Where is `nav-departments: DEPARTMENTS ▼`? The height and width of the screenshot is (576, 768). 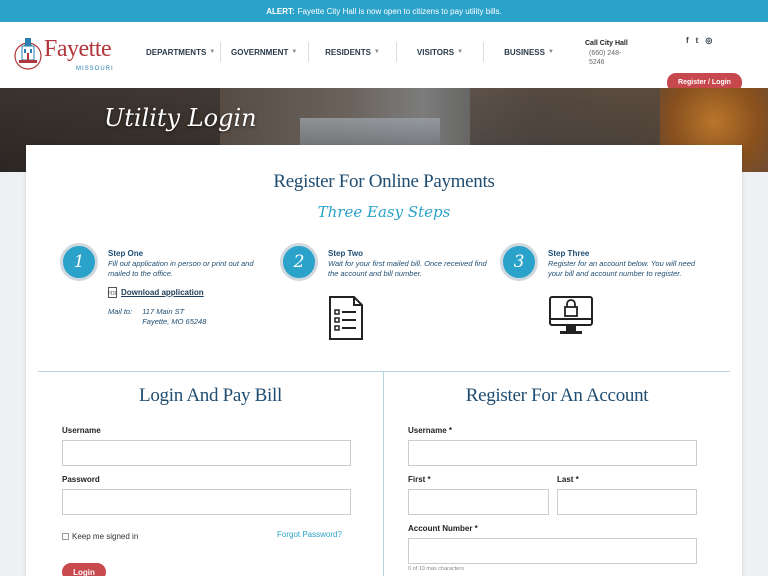 nav-departments: DEPARTMENTS ▼ is located at coordinates (178, 52).